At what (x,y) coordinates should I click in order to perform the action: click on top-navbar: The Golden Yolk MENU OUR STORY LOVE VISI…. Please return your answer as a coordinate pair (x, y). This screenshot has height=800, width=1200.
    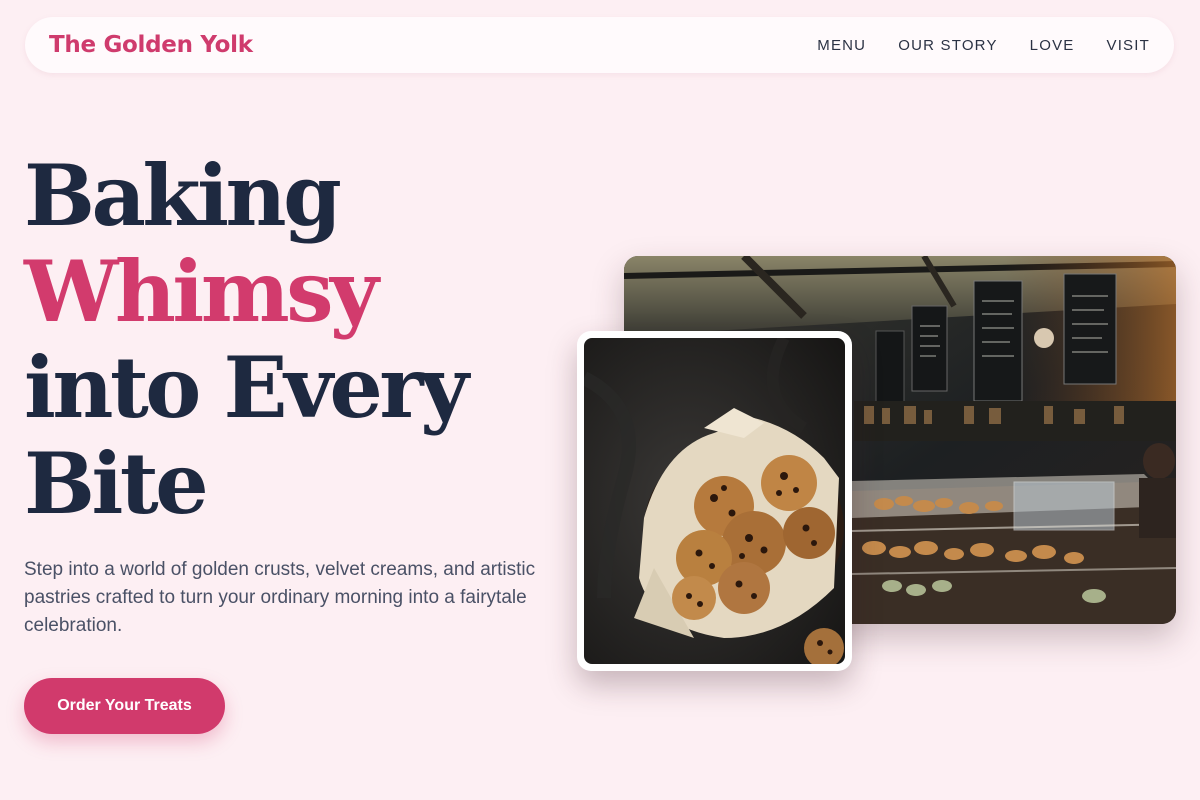
    Looking at the image, I should click on (599, 45).